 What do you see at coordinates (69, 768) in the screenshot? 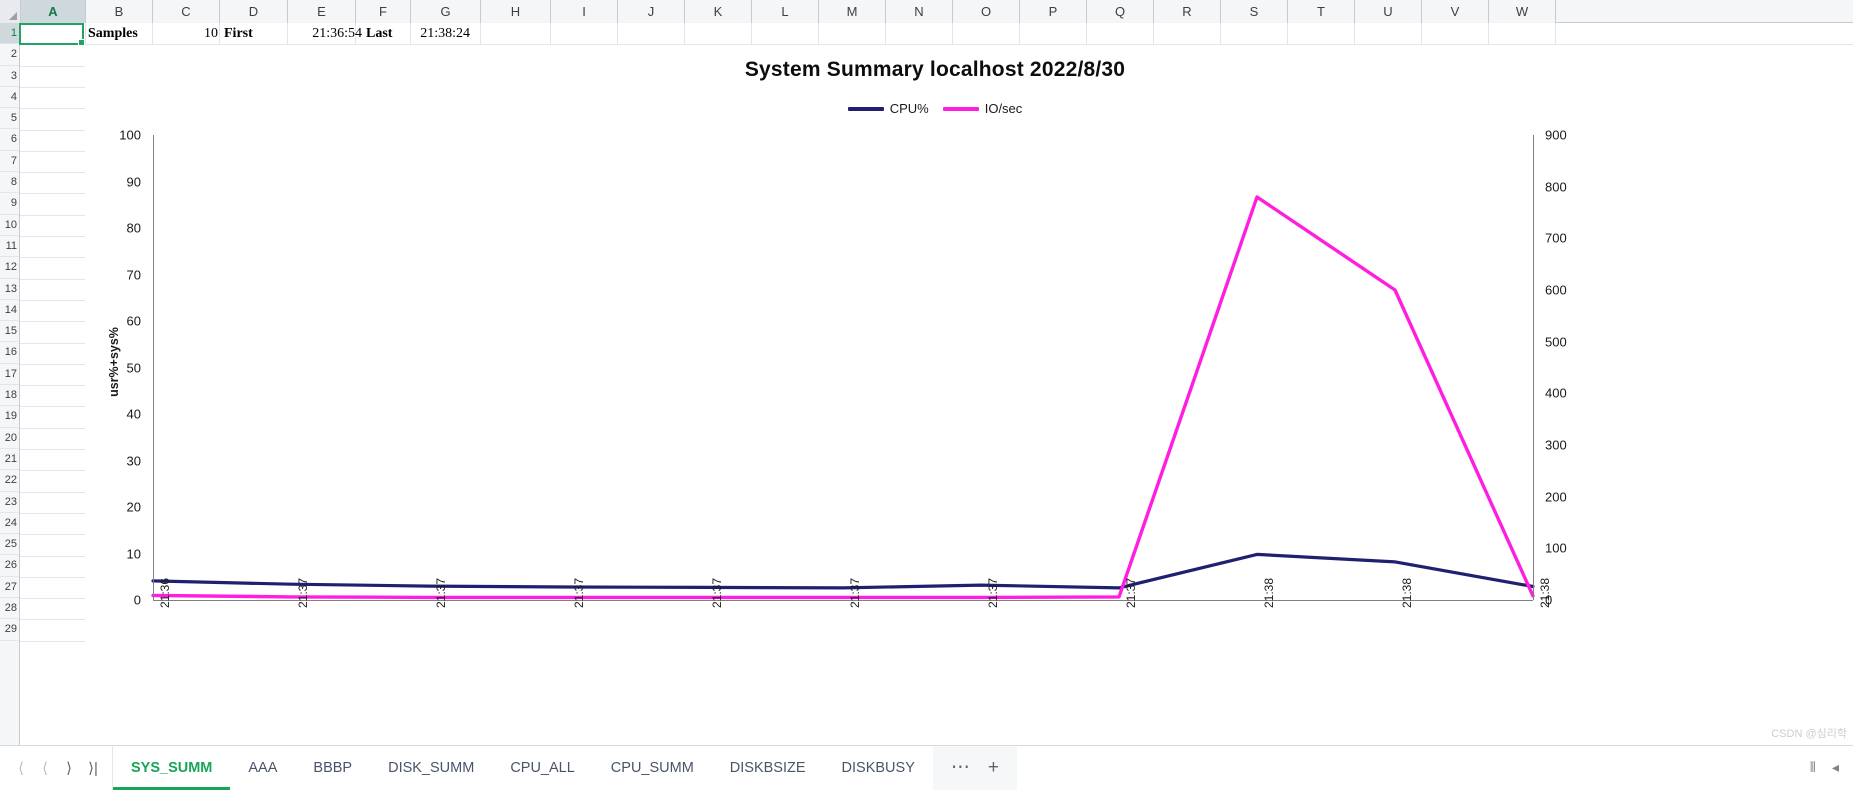
I see `next-sheet-icon: ⟩` at bounding box center [69, 768].